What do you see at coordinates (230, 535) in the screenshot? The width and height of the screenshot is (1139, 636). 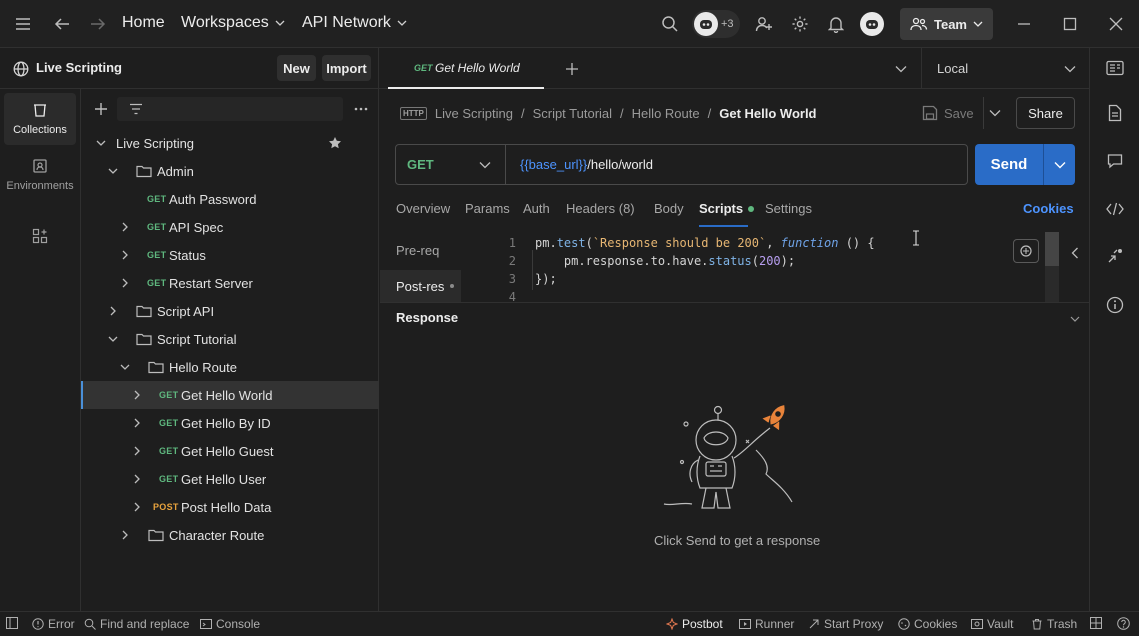 I see `tree-folder-character-route: Character Route` at bounding box center [230, 535].